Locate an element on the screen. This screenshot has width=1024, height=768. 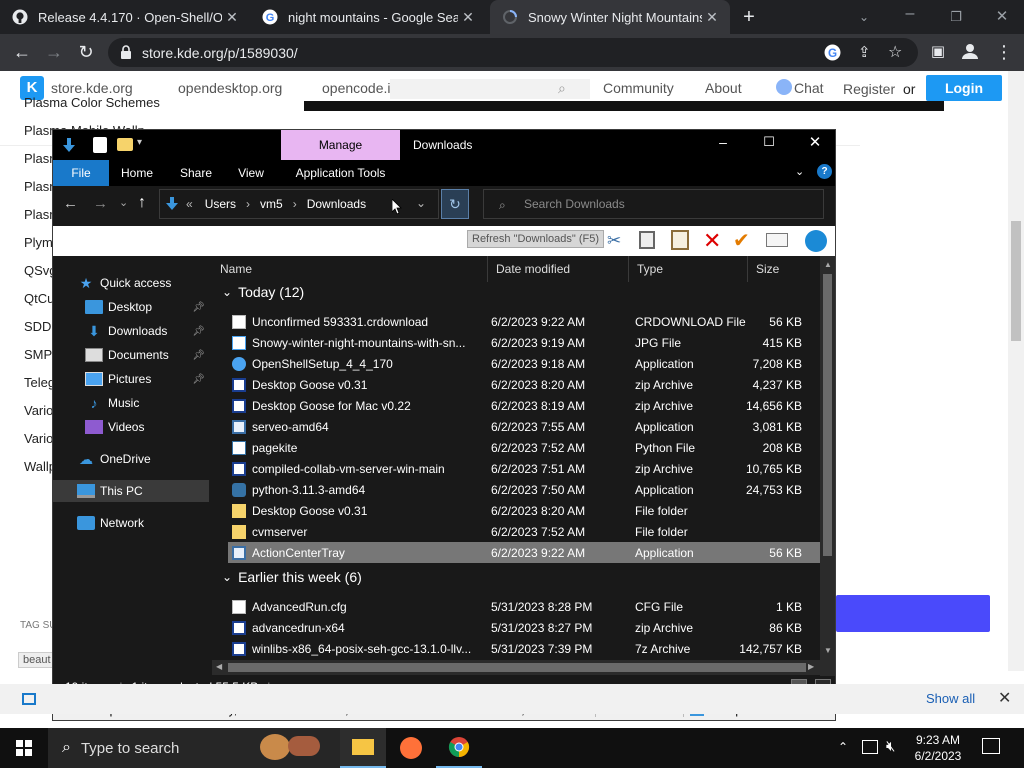
nav-videos: Videos is located at coordinates (147, 427).